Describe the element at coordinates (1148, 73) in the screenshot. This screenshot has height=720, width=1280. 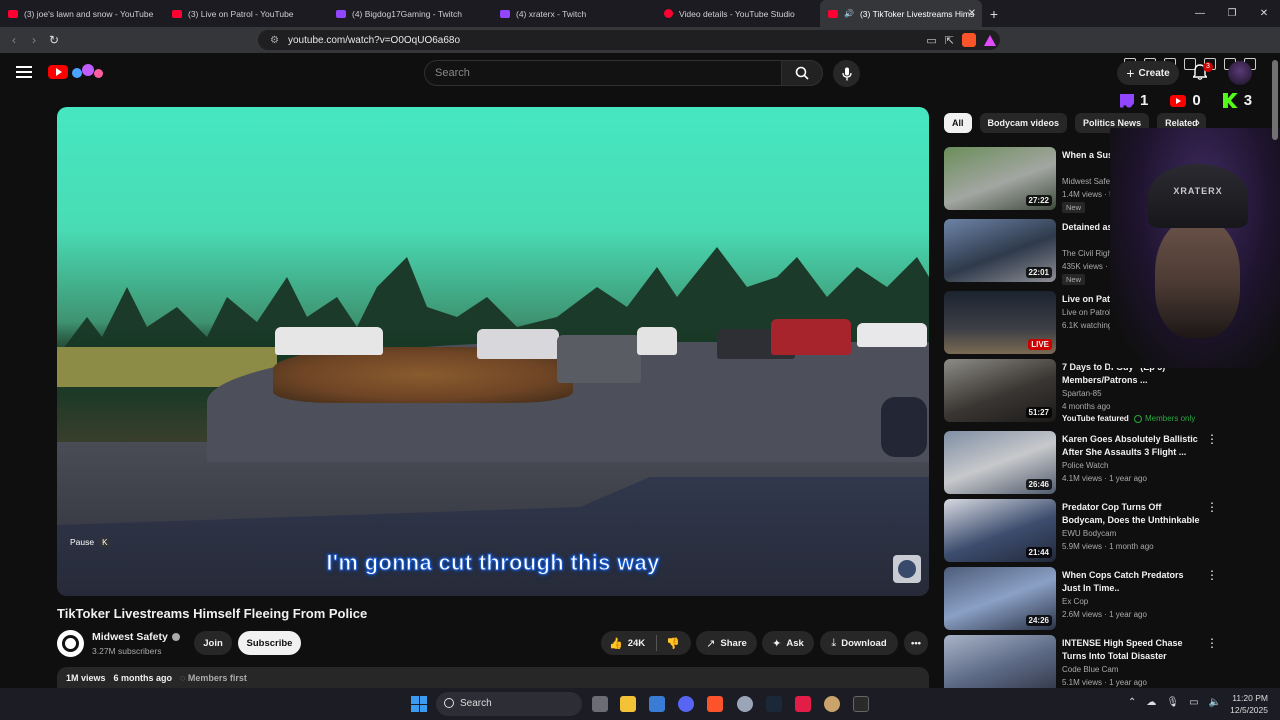
I see `create-button: + Create` at that location.